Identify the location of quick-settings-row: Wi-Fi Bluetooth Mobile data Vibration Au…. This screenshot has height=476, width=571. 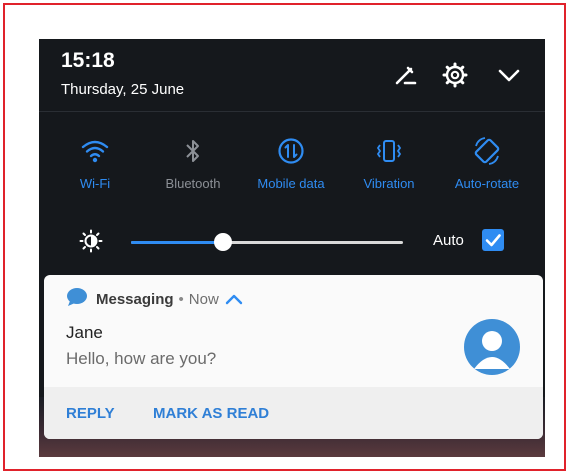
(292, 168).